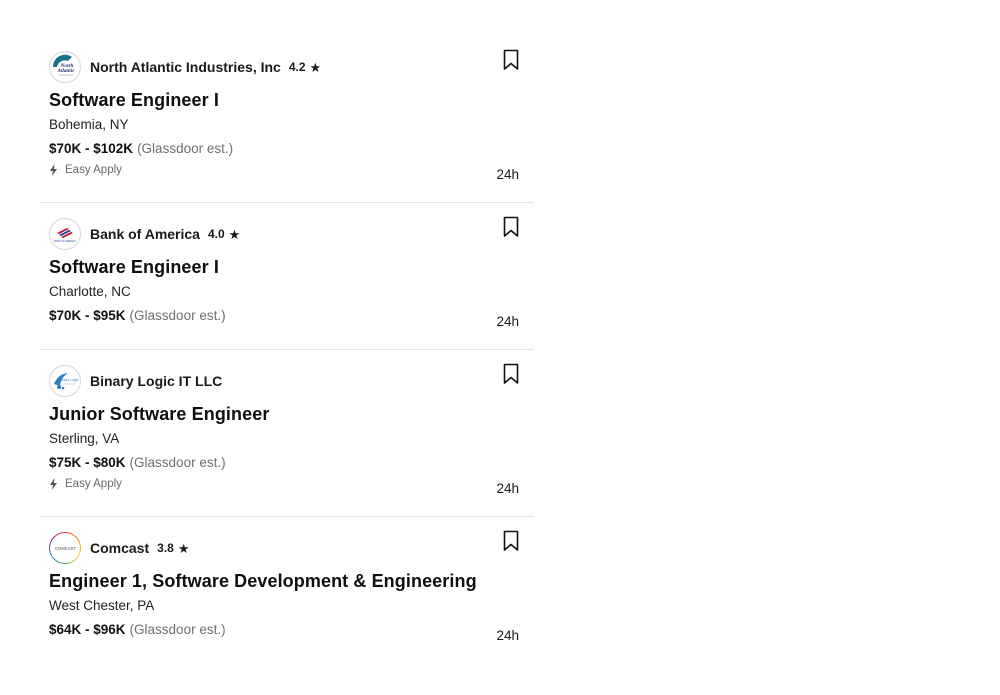 The image size is (1000, 695). What do you see at coordinates (90, 291) in the screenshot?
I see `job-location: Charlotte, NC` at bounding box center [90, 291].